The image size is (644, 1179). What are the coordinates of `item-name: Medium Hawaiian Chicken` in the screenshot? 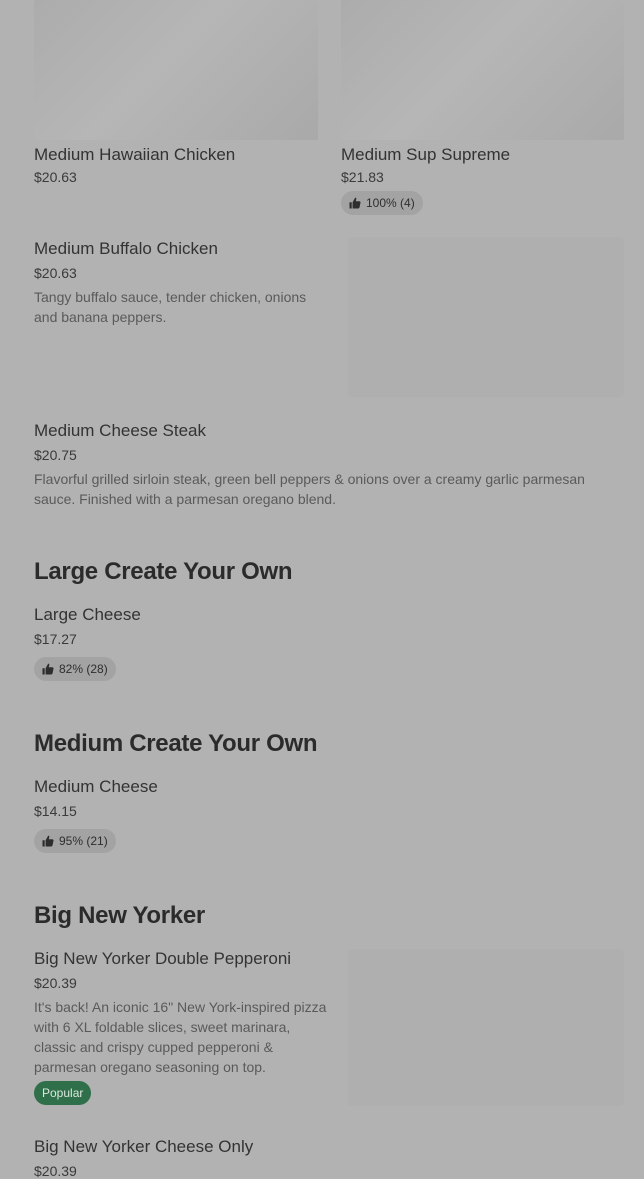 It's located at (134, 155).